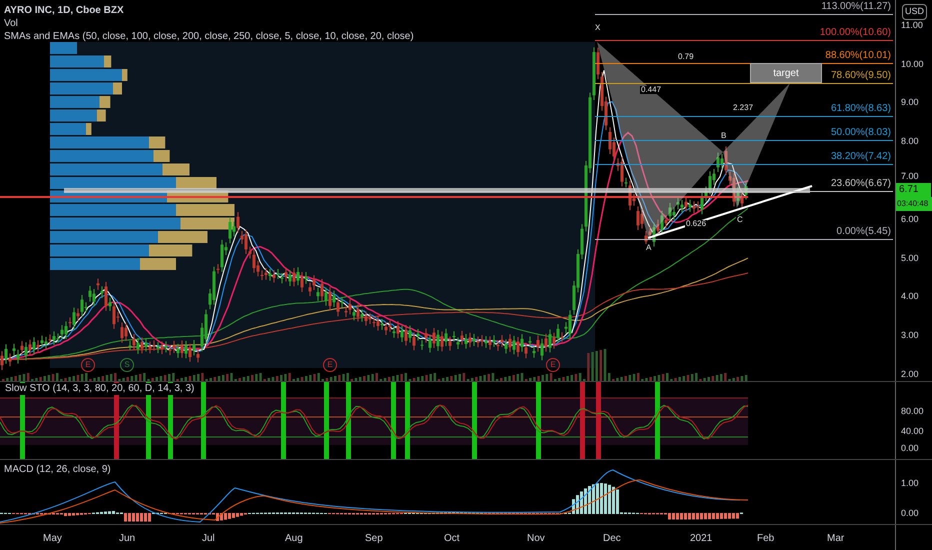 The height and width of the screenshot is (550, 932). Describe the element at coordinates (858, 56) in the screenshot. I see `fib-level-label: 88.60%(10.01)` at that location.